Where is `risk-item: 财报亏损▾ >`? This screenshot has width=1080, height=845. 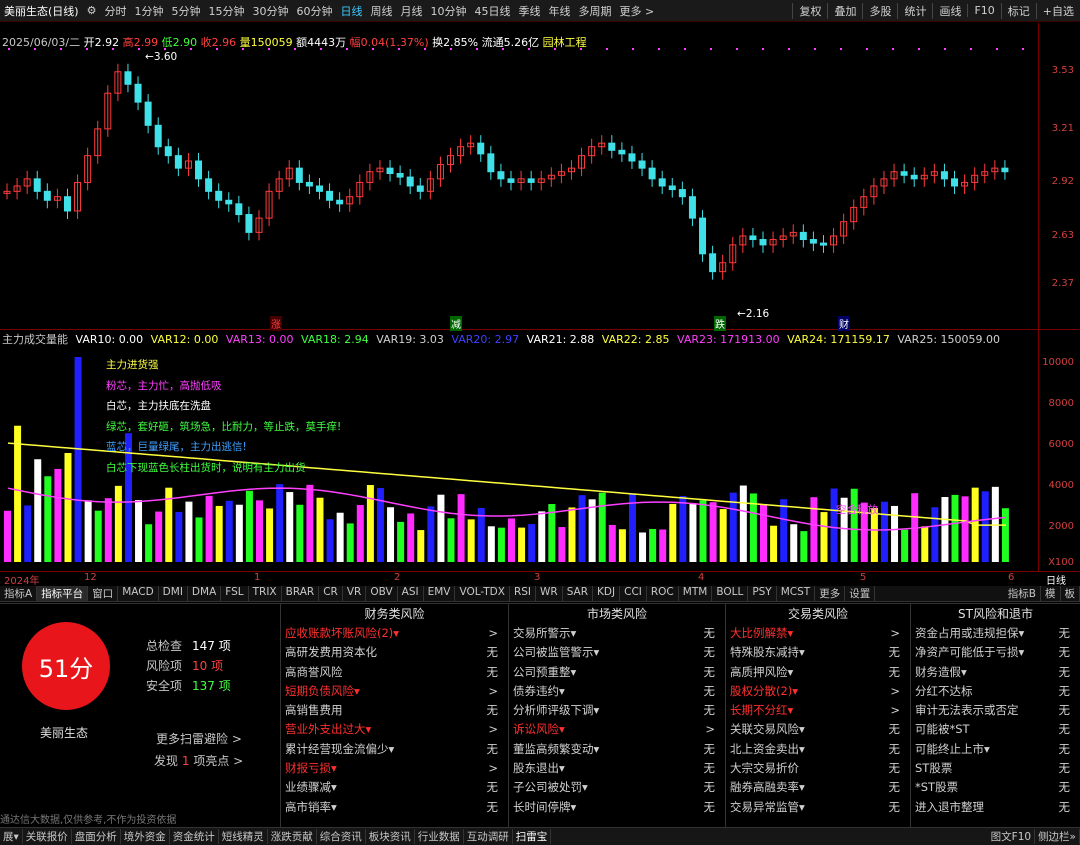
risk-item: 财报亏损▾ > is located at coordinates (394, 768).